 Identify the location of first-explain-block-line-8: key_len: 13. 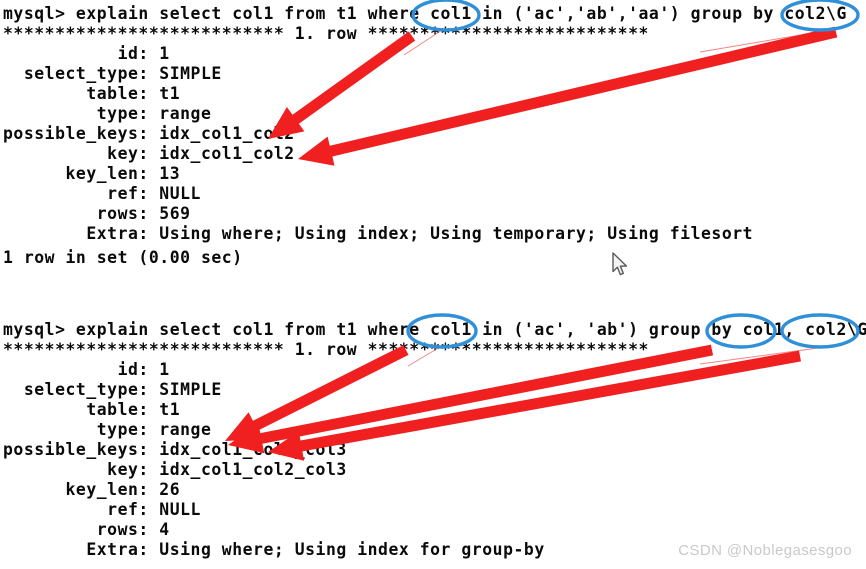
(92, 173).